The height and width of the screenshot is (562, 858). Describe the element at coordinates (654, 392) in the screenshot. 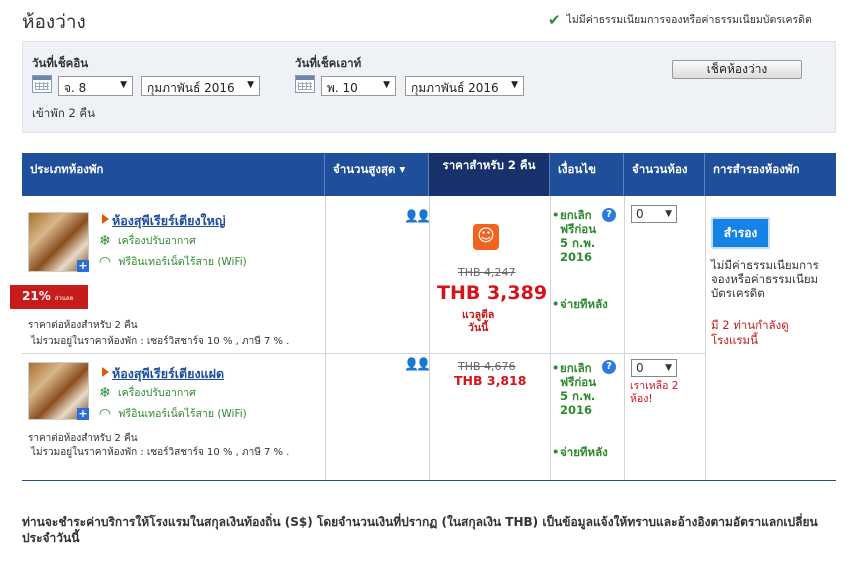

I see `rooms-left-notice: เราเหลือ 2 ห้อง!` at that location.